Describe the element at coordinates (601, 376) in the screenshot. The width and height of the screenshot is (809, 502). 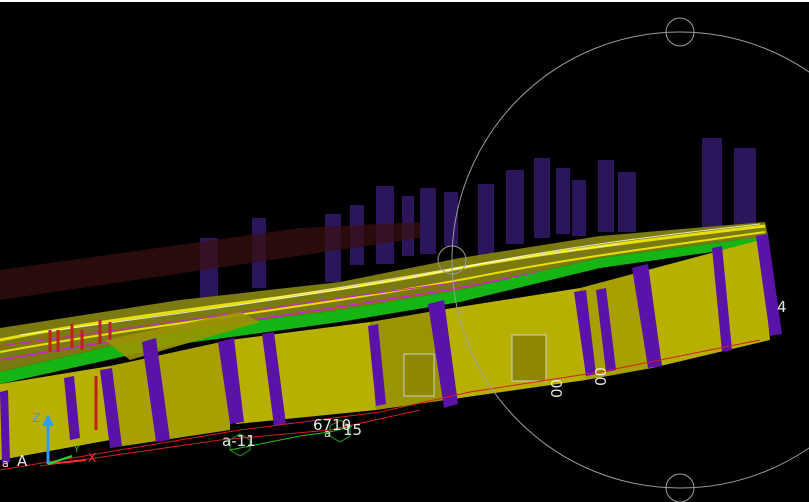
I see `grid-label-00-b: 00` at that location.